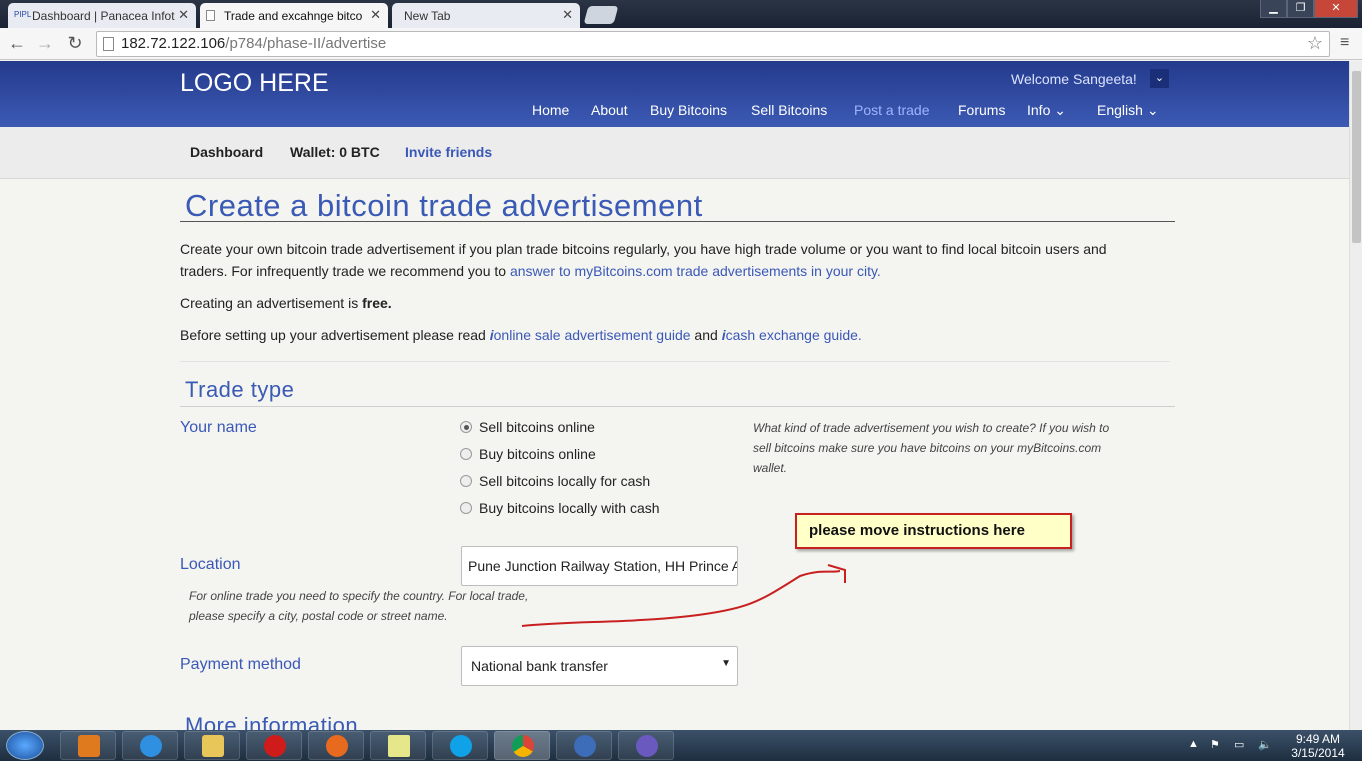  Describe the element at coordinates (609, 110) in the screenshot. I see `nav-about: About` at that location.